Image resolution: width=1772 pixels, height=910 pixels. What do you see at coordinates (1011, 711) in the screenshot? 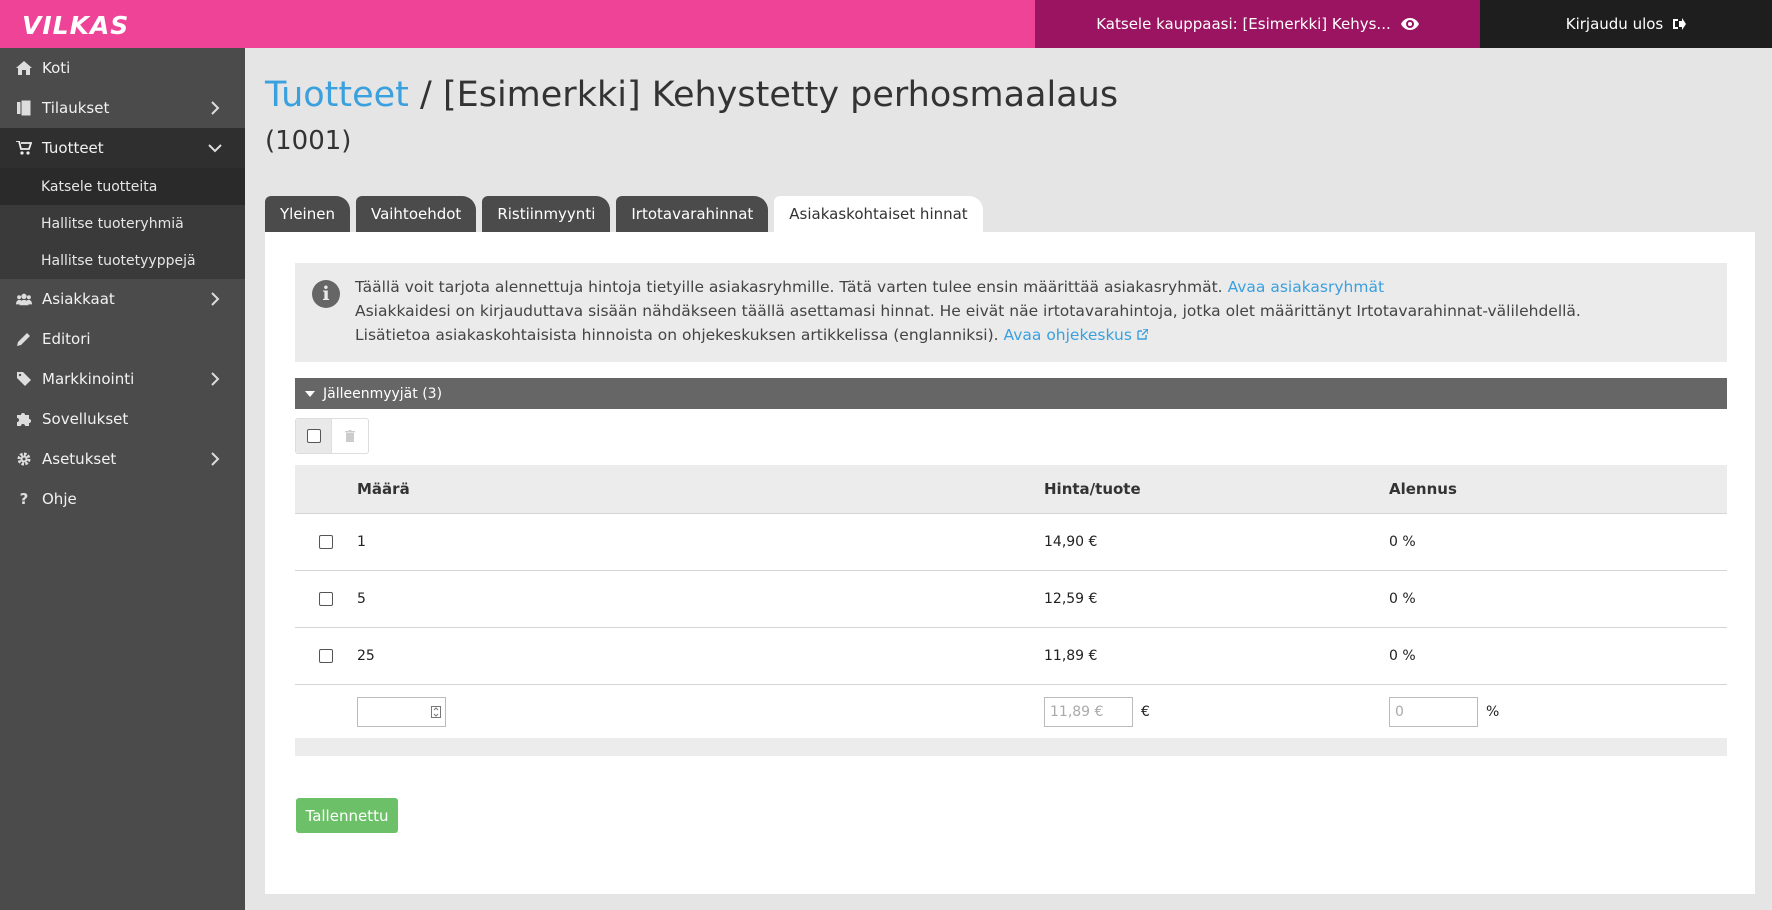
I see `new-price-row: 11,89 € € 0%` at bounding box center [1011, 711].